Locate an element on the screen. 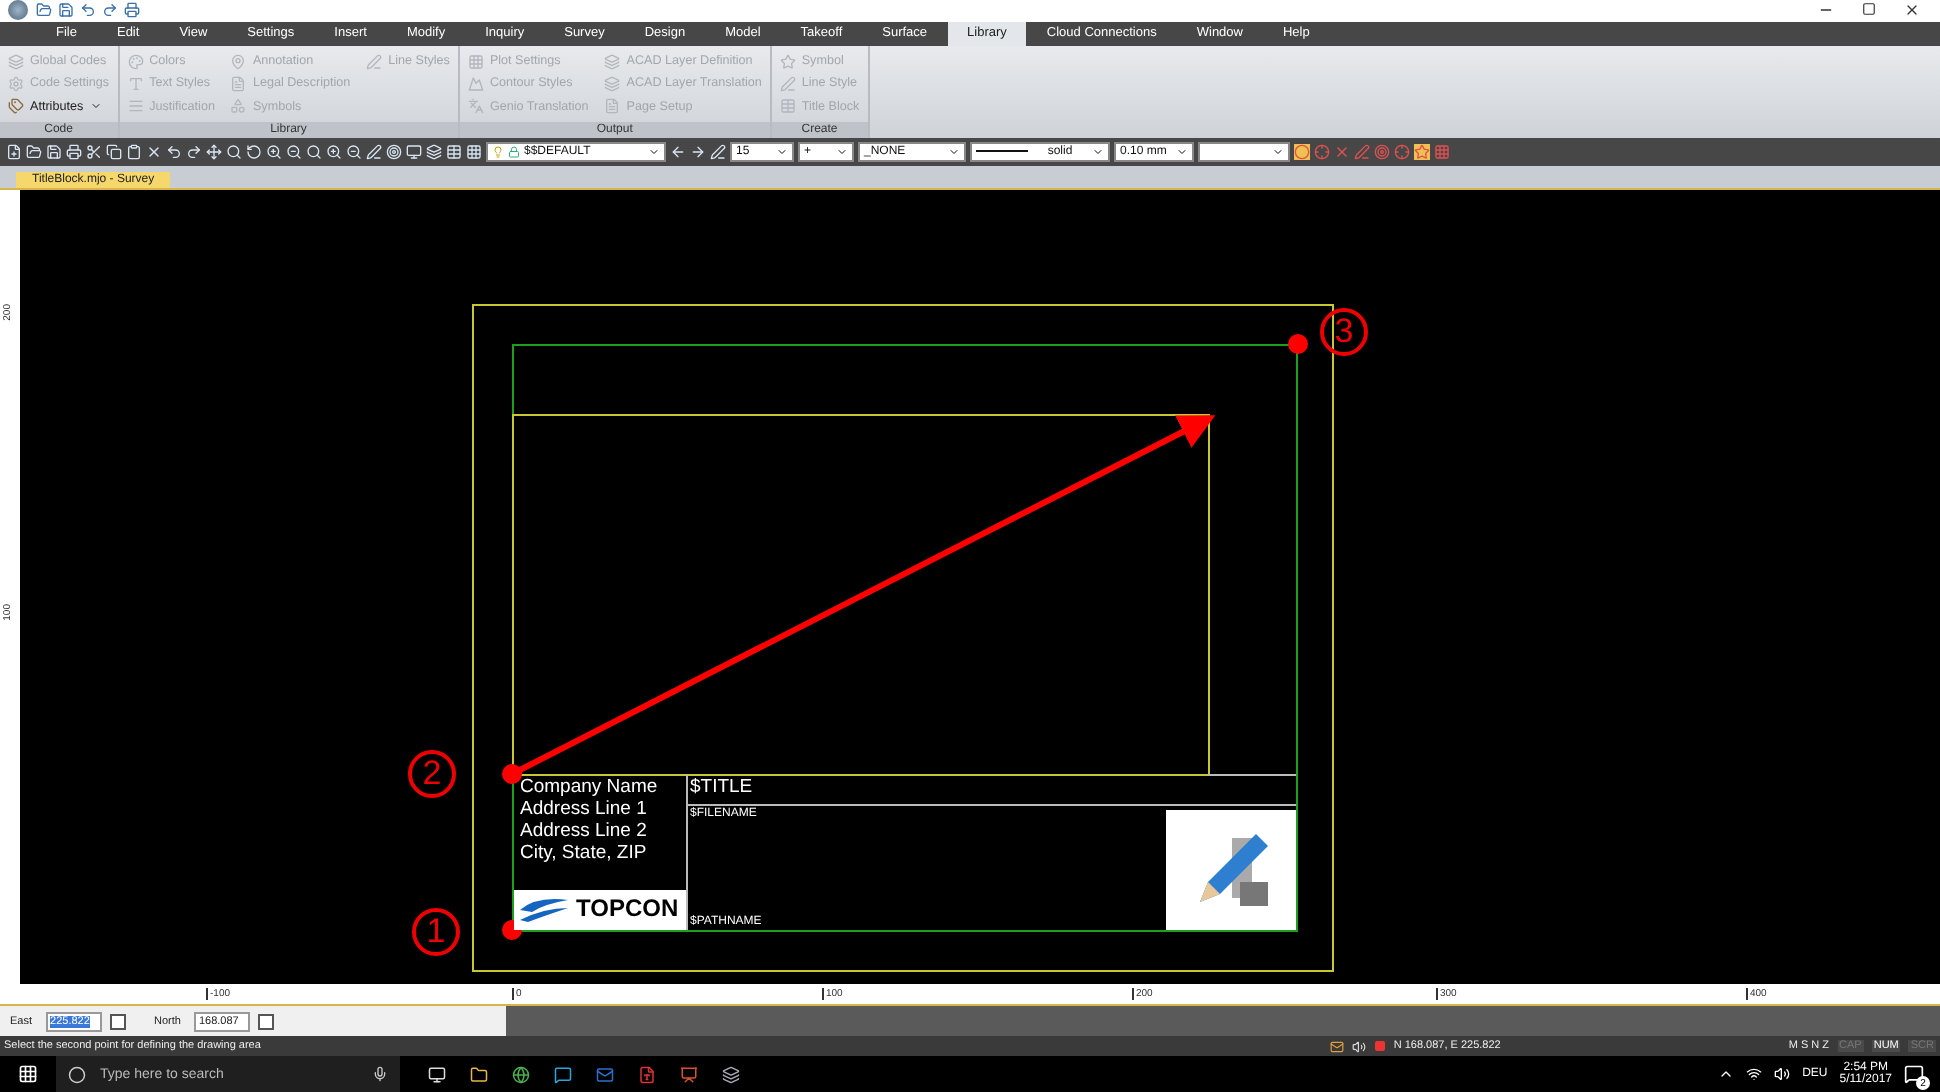  save-icon is located at coordinates (54, 151).